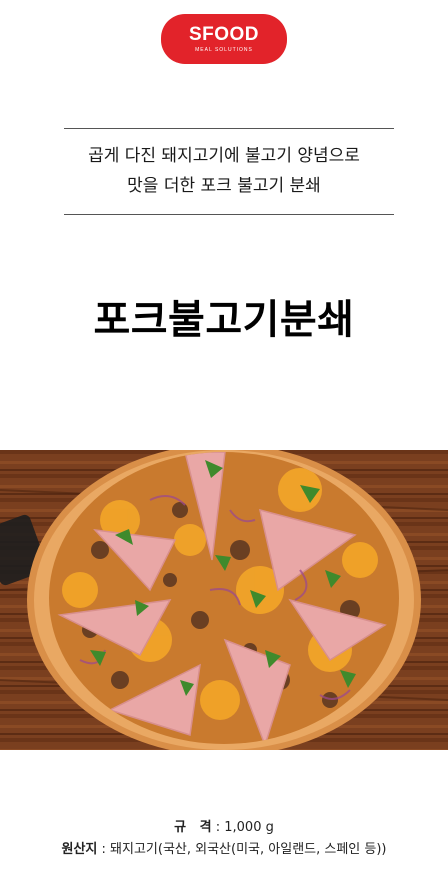  Describe the element at coordinates (224, 320) in the screenshot. I see `product-title: 포크불고기분쇄` at that location.